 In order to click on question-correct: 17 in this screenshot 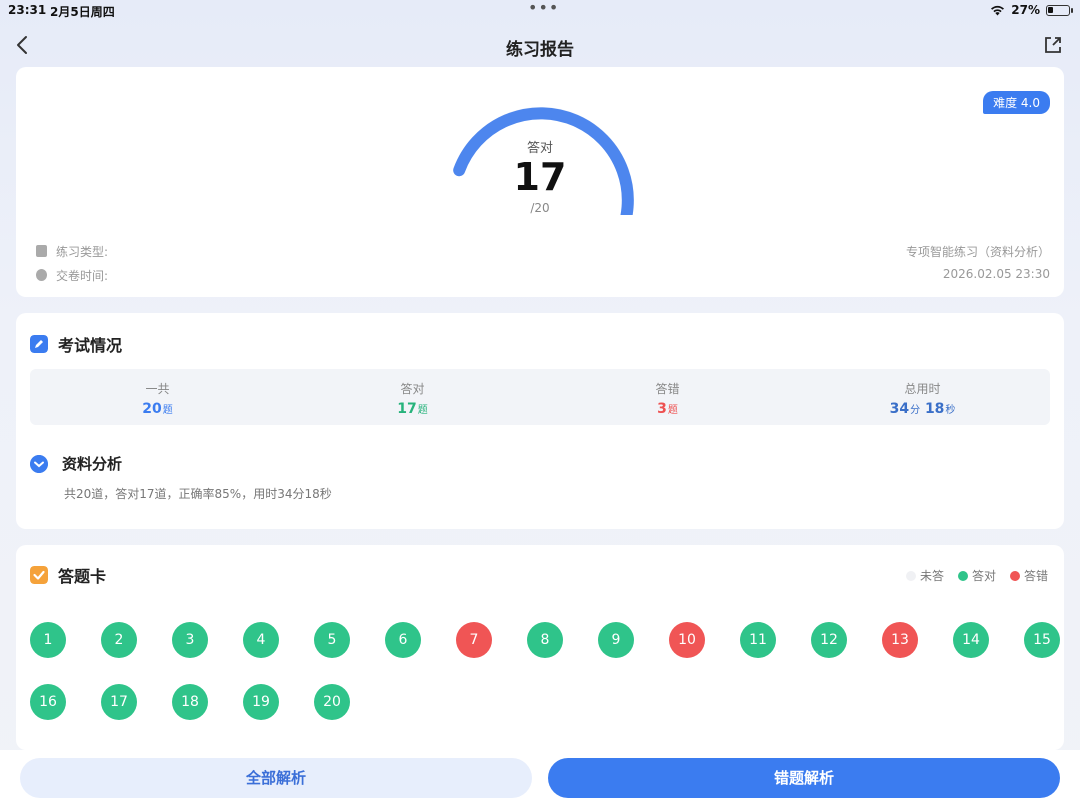, I will do `click(119, 702)`.